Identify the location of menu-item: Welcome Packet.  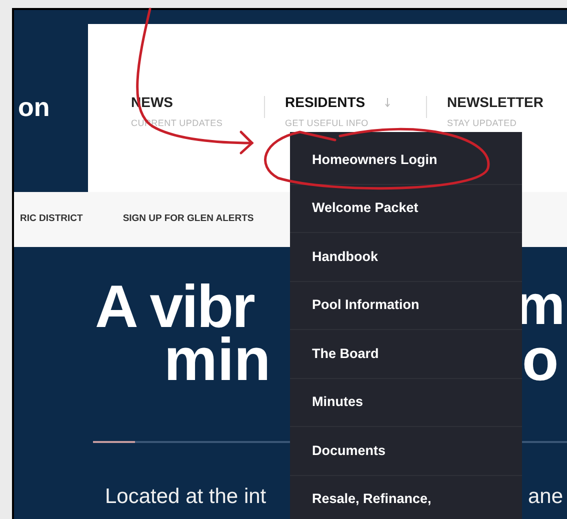
(365, 208).